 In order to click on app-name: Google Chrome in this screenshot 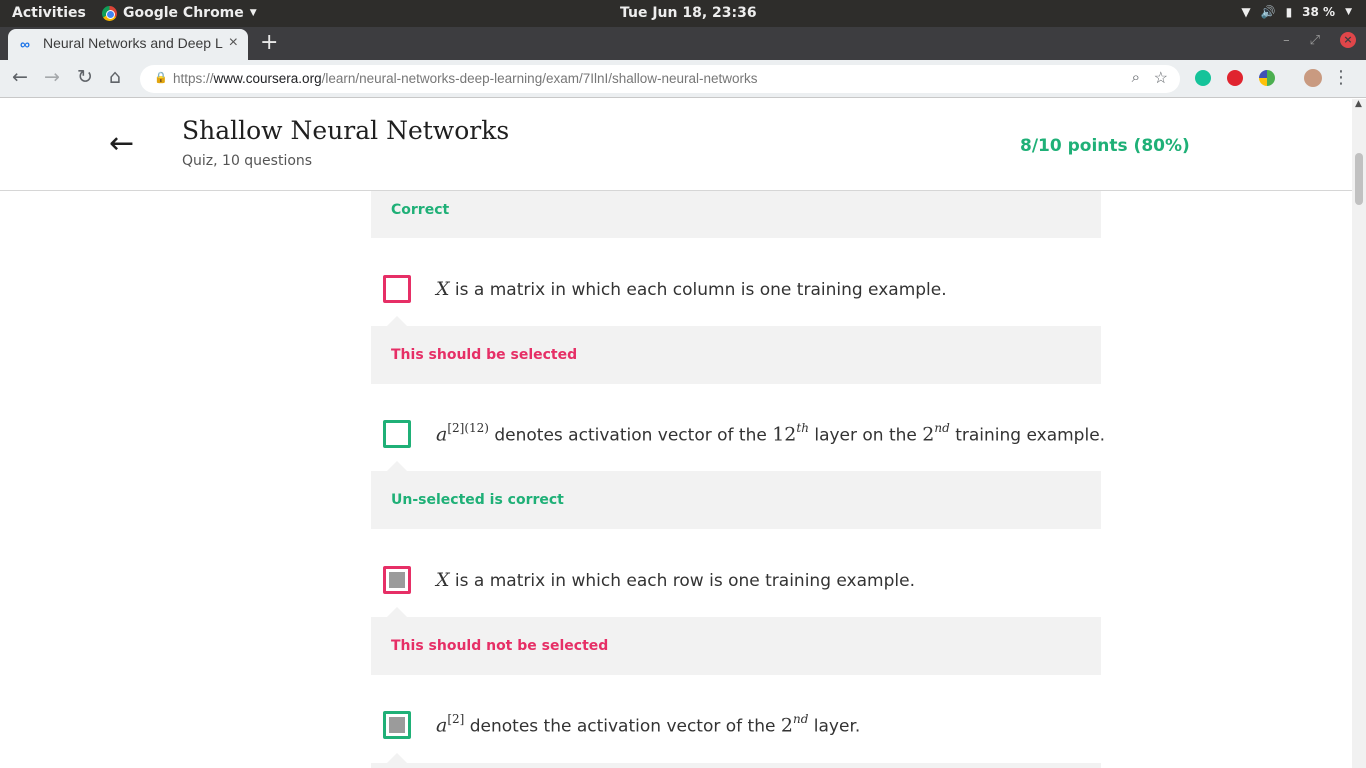, I will do `click(183, 13)`.